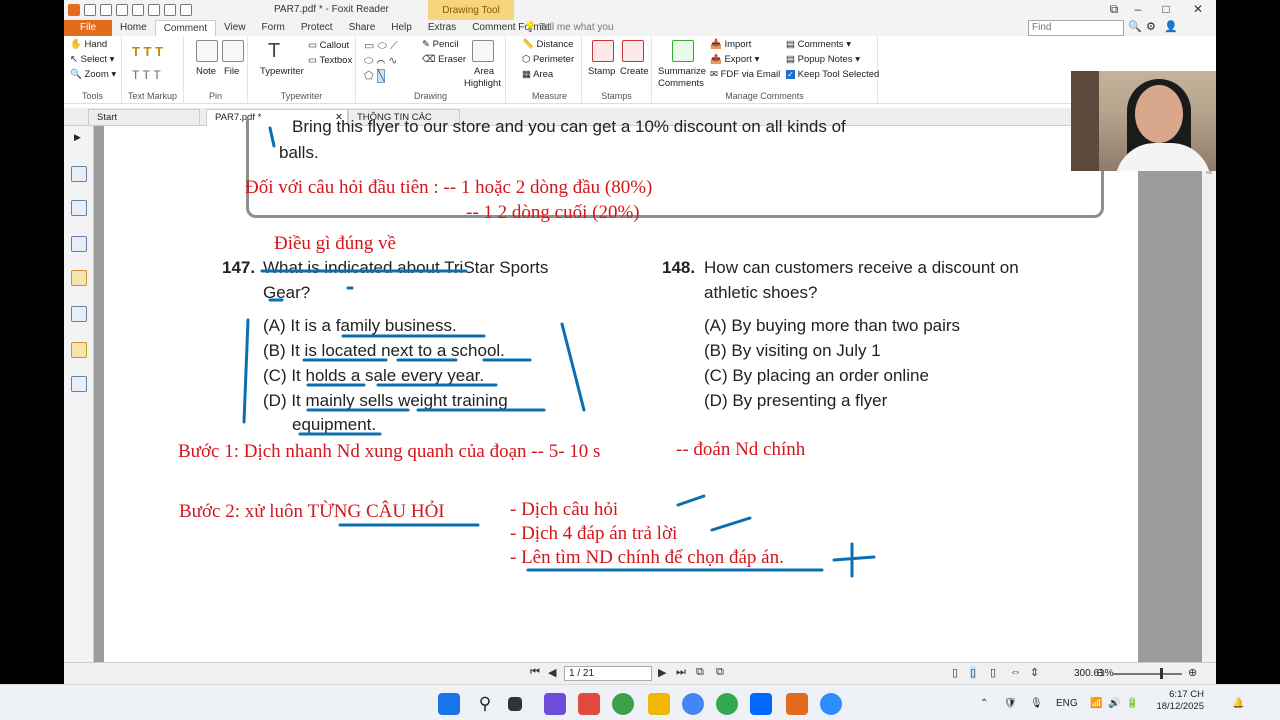 Image resolution: width=1280 pixels, height=720 pixels. What do you see at coordinates (1132, 703) in the screenshot?
I see `battery-icon: 🔋` at bounding box center [1132, 703].